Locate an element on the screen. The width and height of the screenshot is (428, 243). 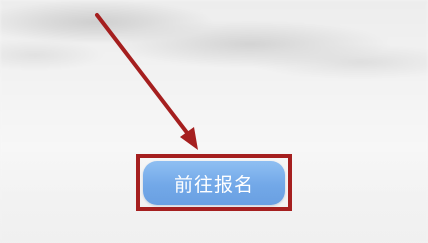
arrow-shaft is located at coordinates (142, 74).